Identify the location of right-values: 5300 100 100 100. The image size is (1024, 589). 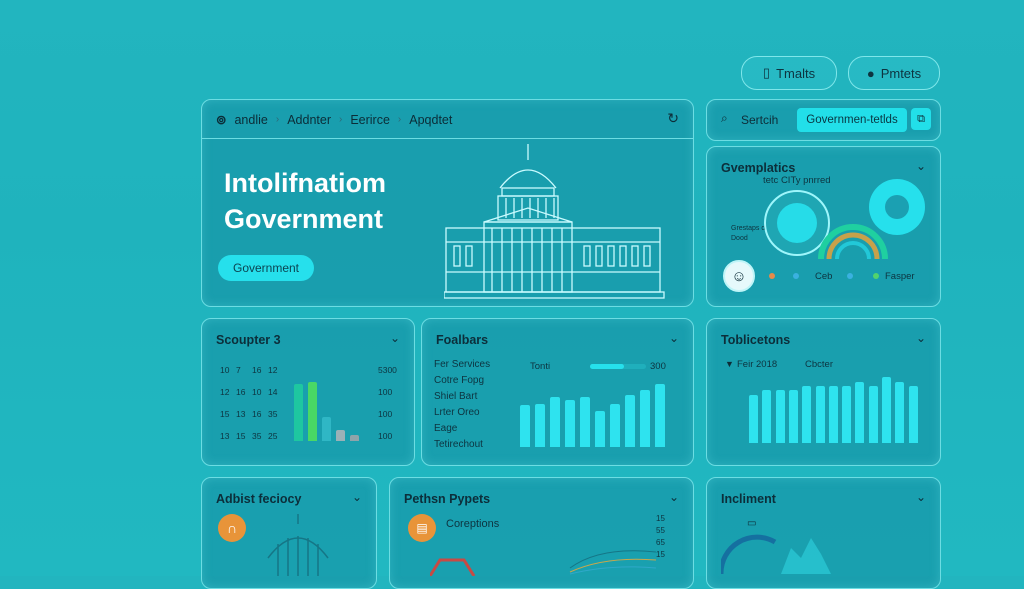
(393, 405).